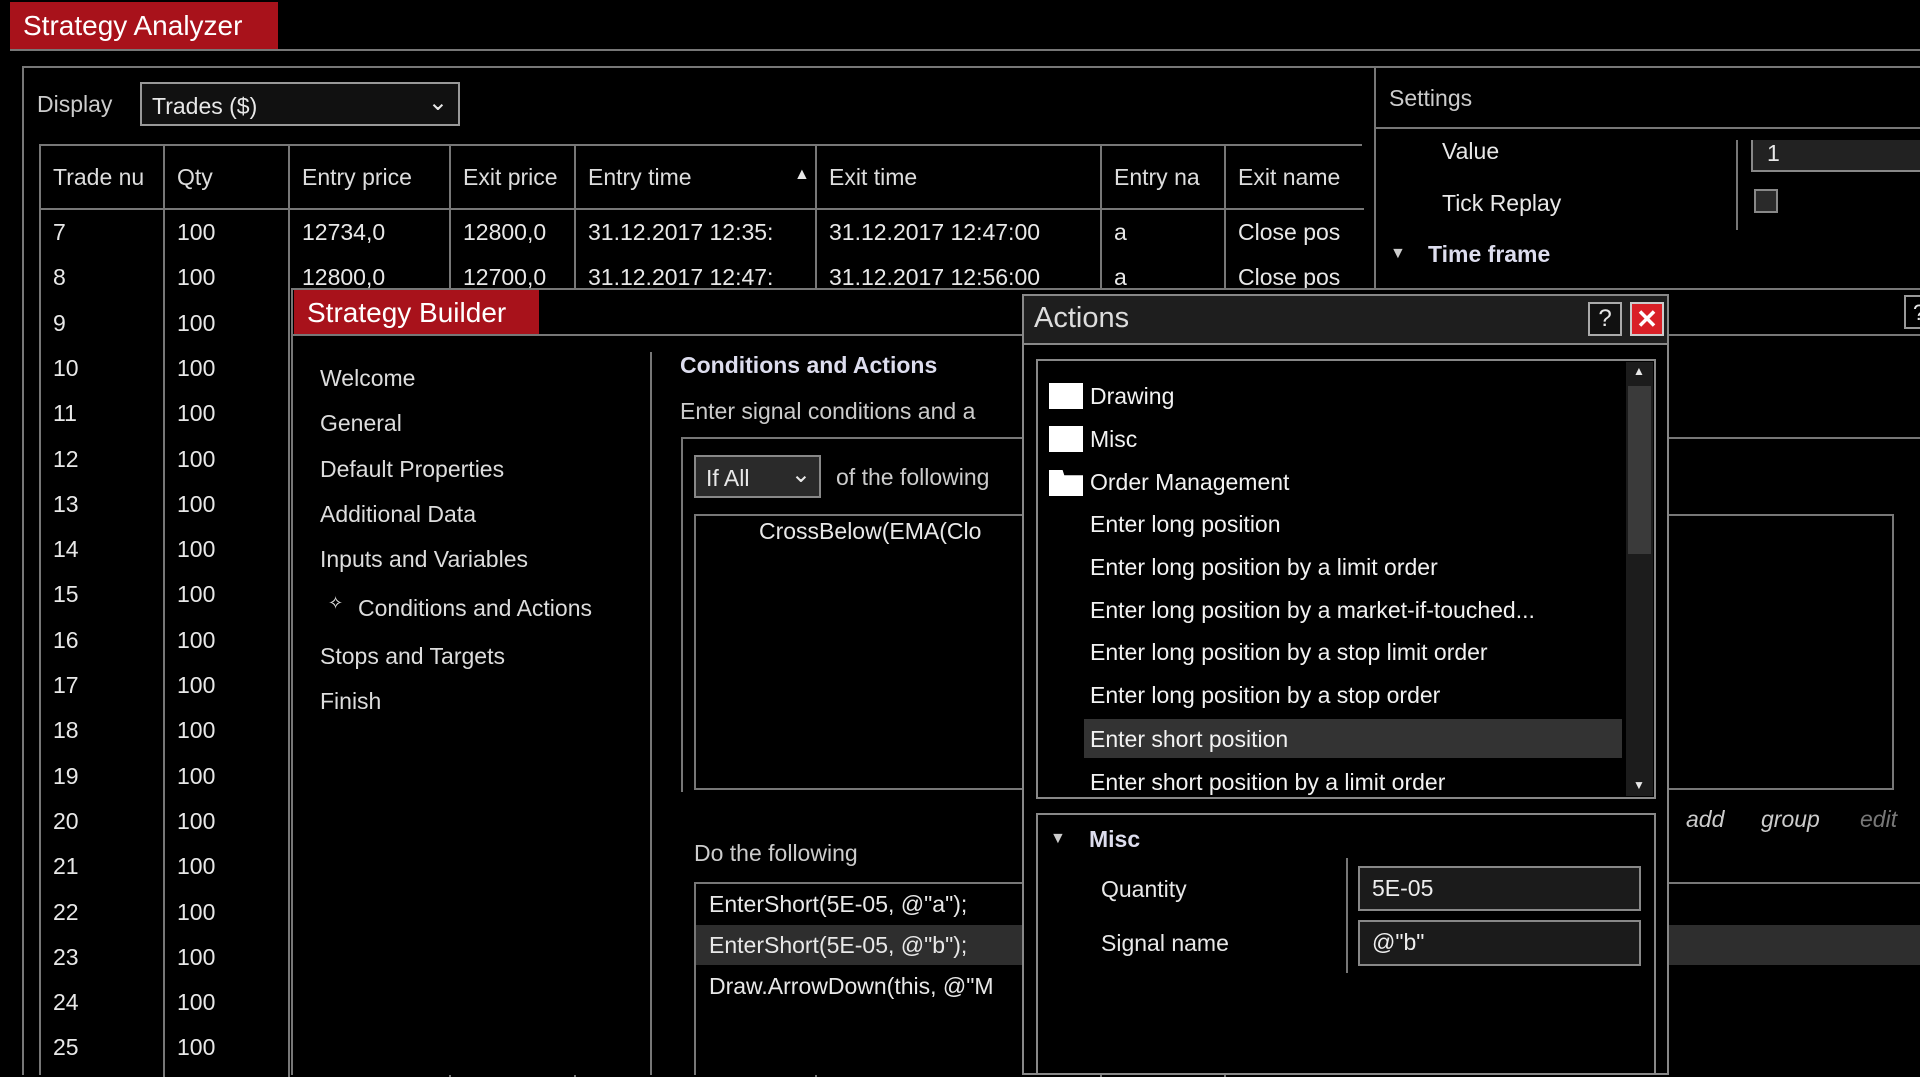 The width and height of the screenshot is (1920, 1077). What do you see at coordinates (59, 277) in the screenshot?
I see `table-cell: 8` at bounding box center [59, 277].